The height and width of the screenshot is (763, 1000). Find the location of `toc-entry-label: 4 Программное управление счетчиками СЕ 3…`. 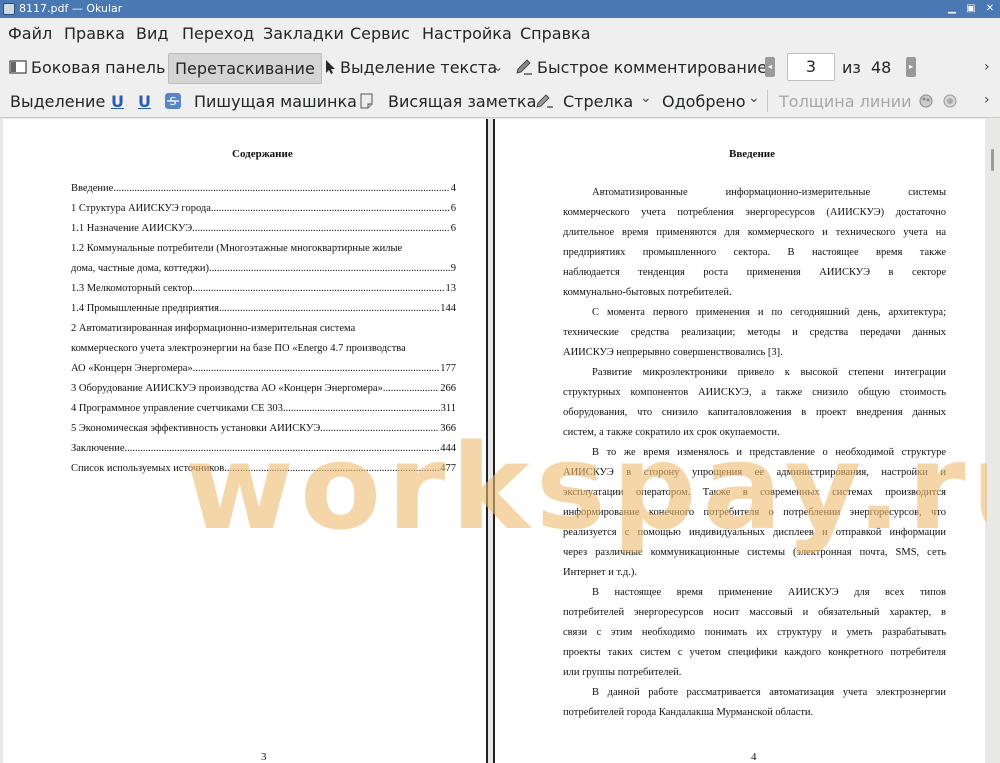

toc-entry-label: 4 Программное управление счетчиками СЕ 3… is located at coordinates (177, 408).